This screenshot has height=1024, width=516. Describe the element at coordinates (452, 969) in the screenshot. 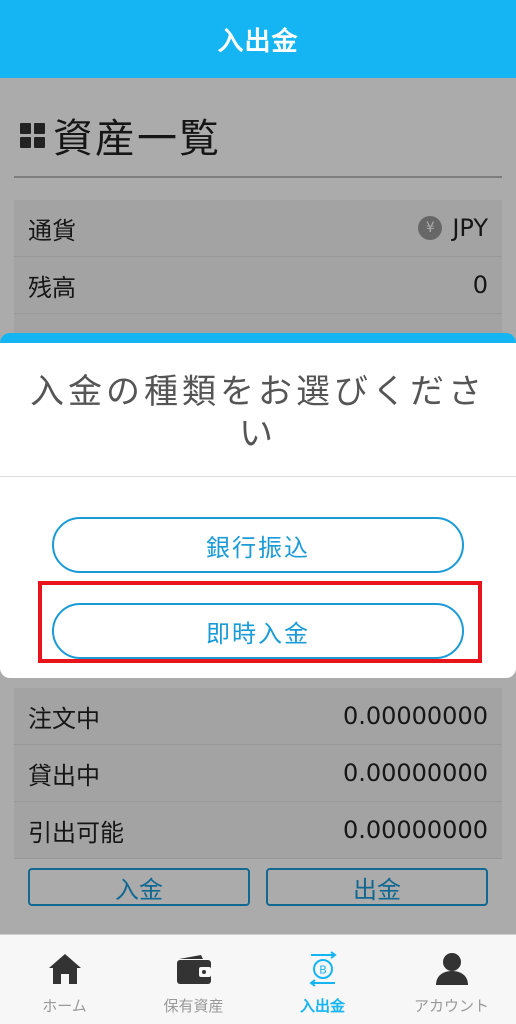

I see `account-icon` at that location.